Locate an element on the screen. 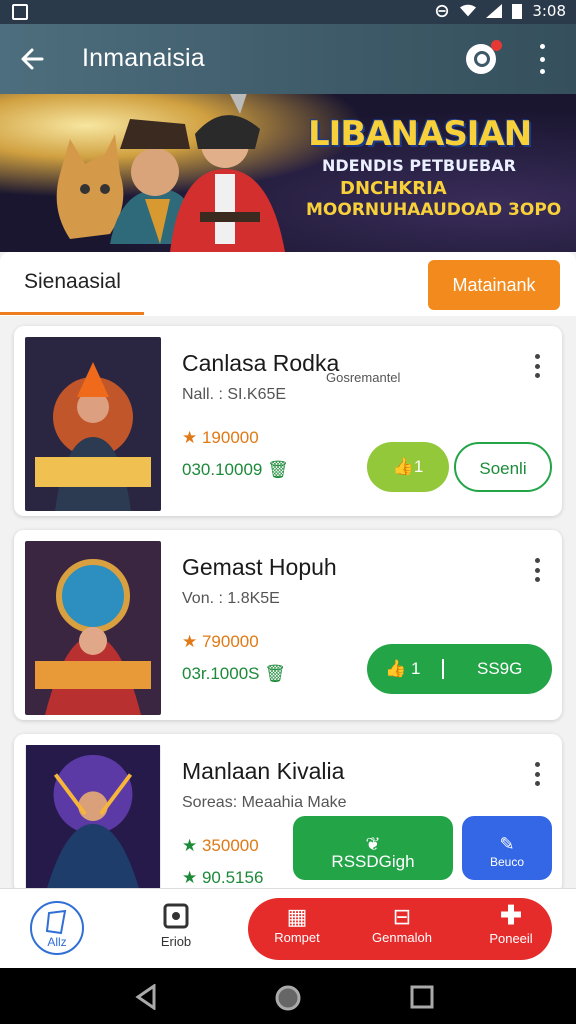 This screenshot has height=1024, width=576. bottom-nav: Allz Eriob ▦ Rompet ⊟ Genmaloh ✚ Poneeil is located at coordinates (288, 928).